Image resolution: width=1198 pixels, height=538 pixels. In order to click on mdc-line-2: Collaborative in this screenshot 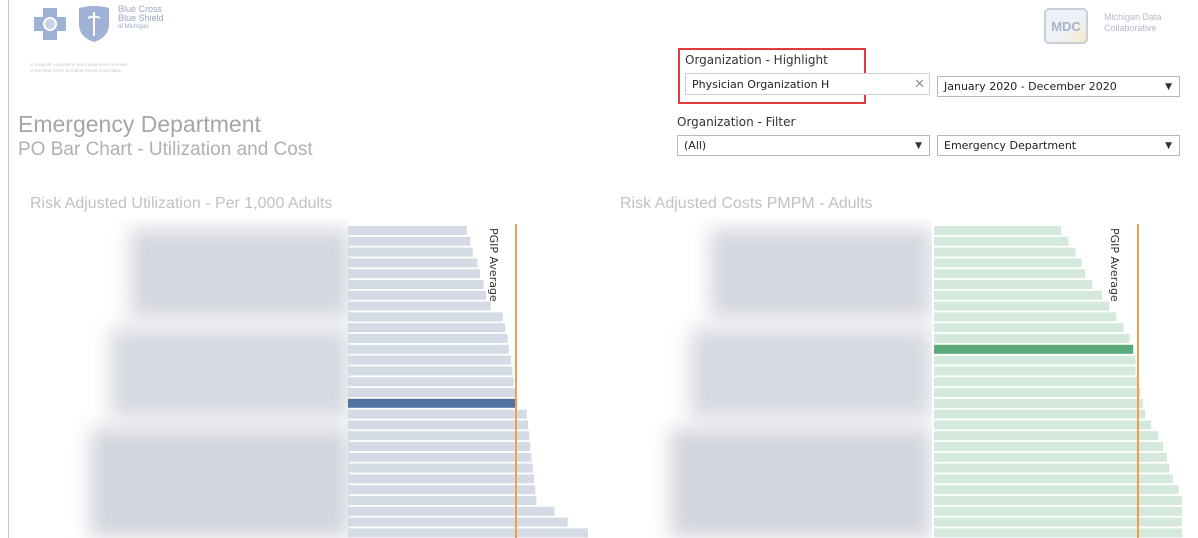, I will do `click(1130, 28)`.